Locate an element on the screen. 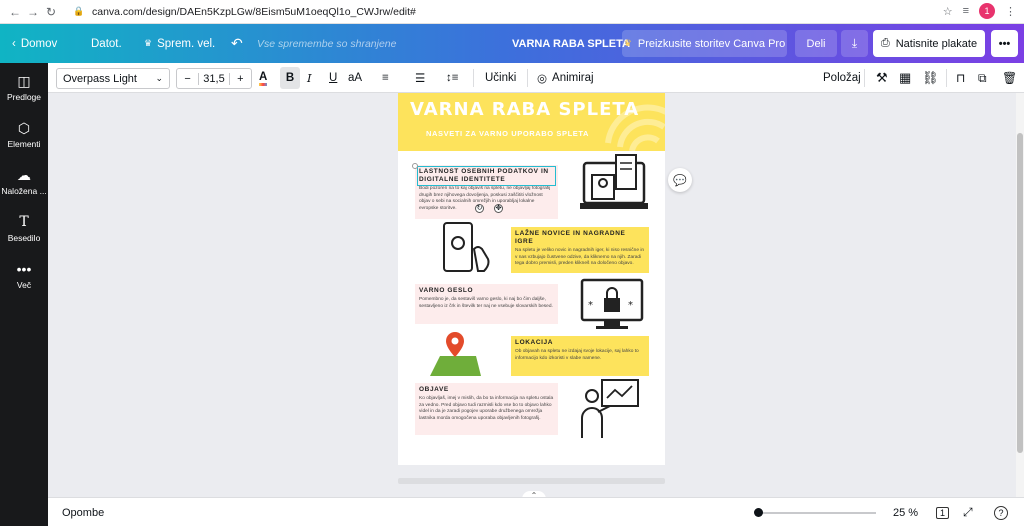  scrollbar-thumb is located at coordinates (1020, 293).